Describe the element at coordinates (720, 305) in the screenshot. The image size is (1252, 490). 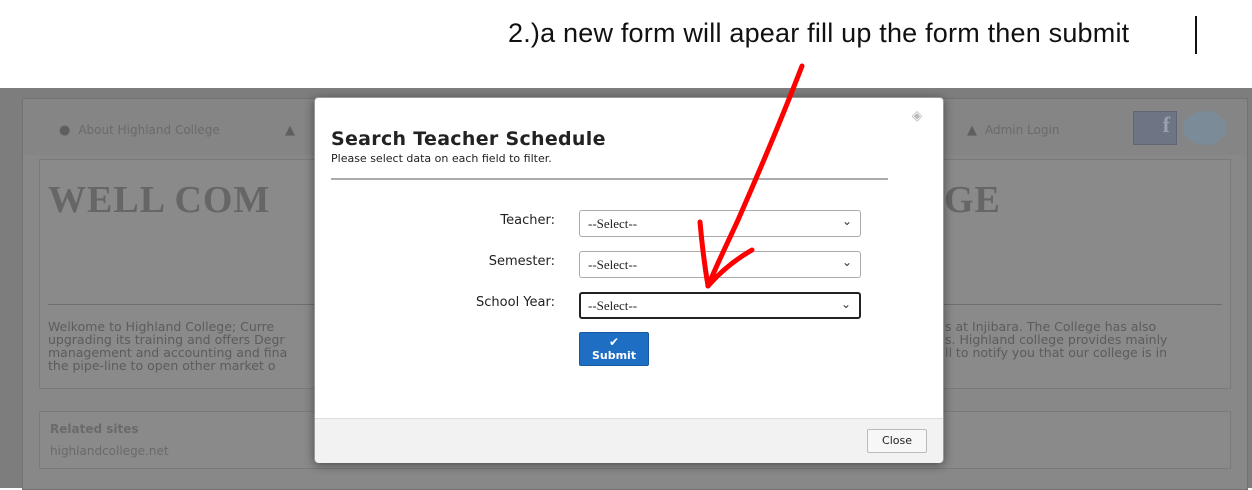
I see `school-year-select: --Select-- ⌄` at that location.